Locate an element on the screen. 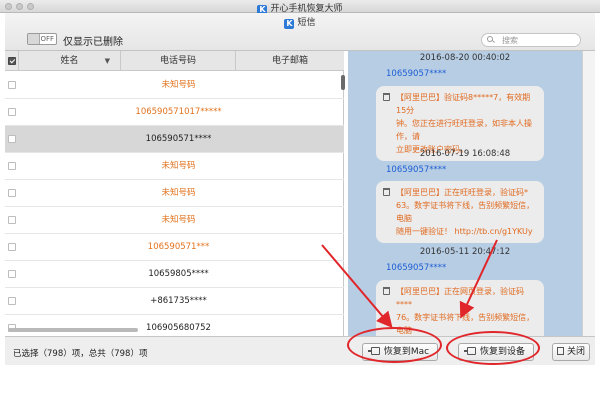  message-body-line: 【阿里巴巴】正在网页登录，验证码**** is located at coordinates (460, 298).